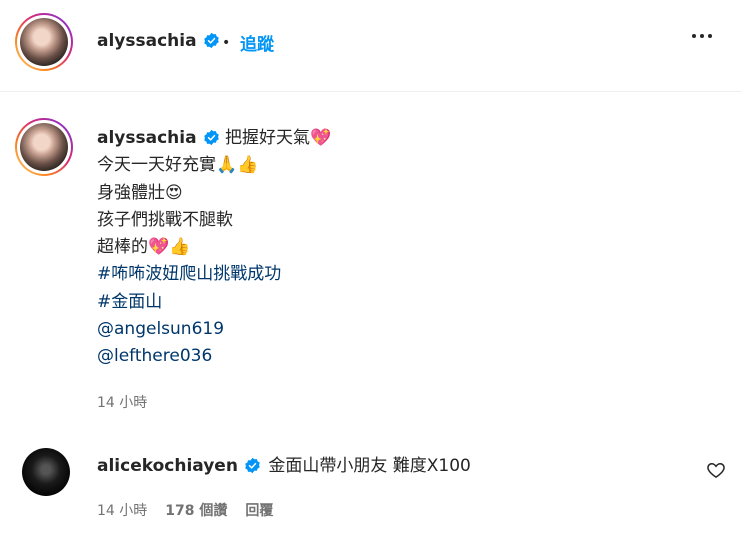  I want to click on comment-timestamp: 14 小時, so click(122, 510).